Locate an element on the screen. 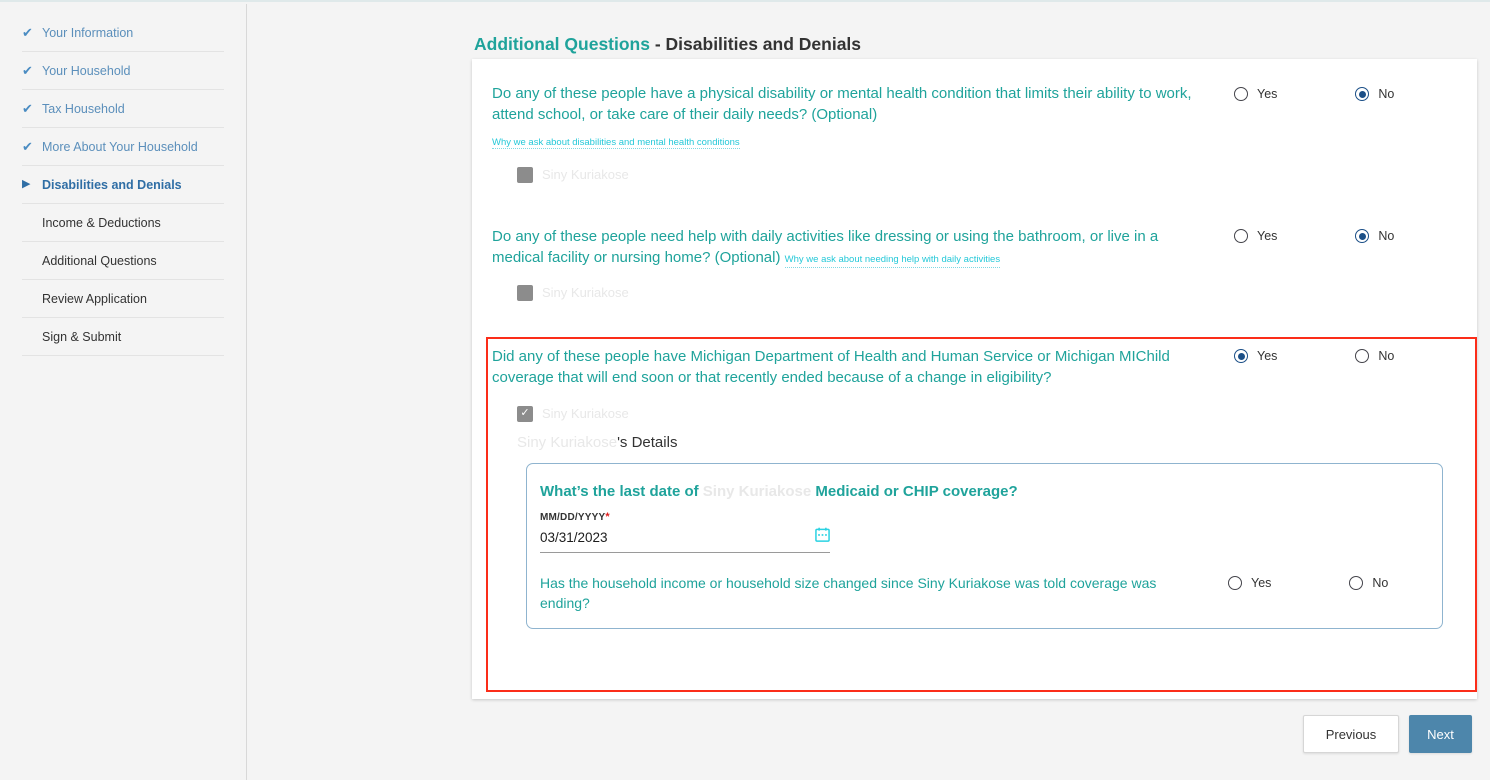  sidebar-item-label: Sign & Submit is located at coordinates (82, 336).